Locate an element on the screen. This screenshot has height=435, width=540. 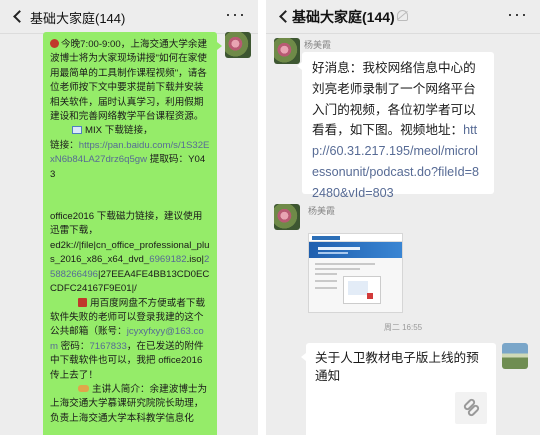
computer-icon is located at coordinates (77, 130).